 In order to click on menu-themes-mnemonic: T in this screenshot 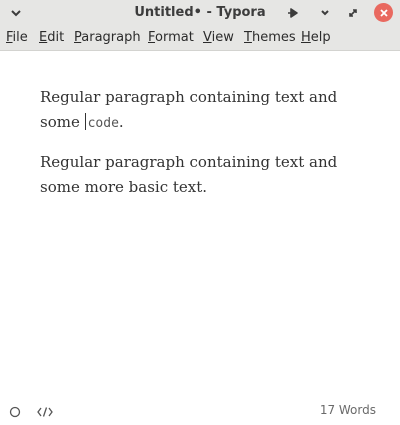, I will do `click(248, 37)`.